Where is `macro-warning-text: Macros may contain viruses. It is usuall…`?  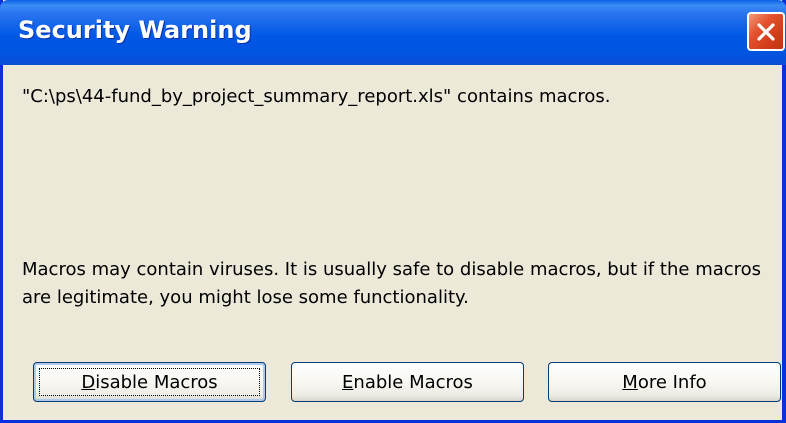 macro-warning-text: Macros may contain viruses. It is usuall… is located at coordinates (392, 283).